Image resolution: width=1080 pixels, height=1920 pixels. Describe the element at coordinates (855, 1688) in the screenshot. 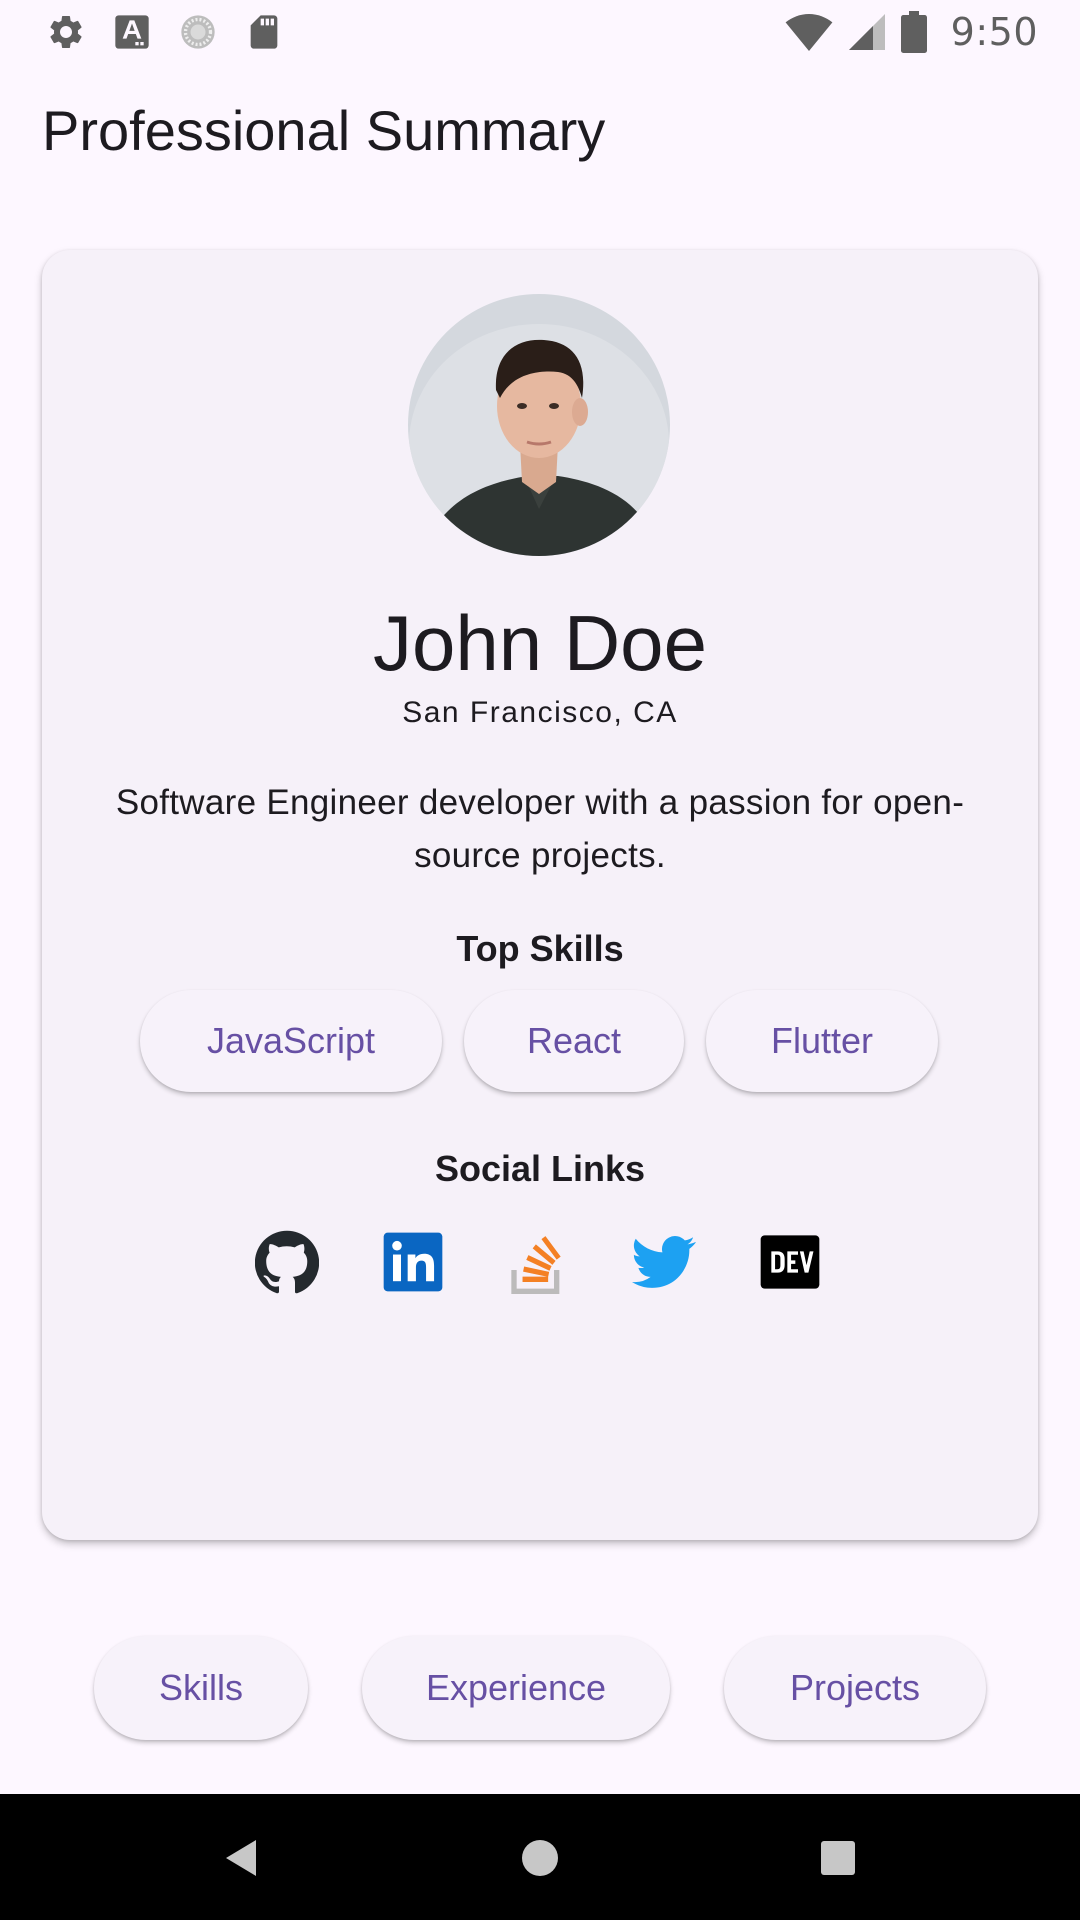

I see `projects-button: Projects` at that location.